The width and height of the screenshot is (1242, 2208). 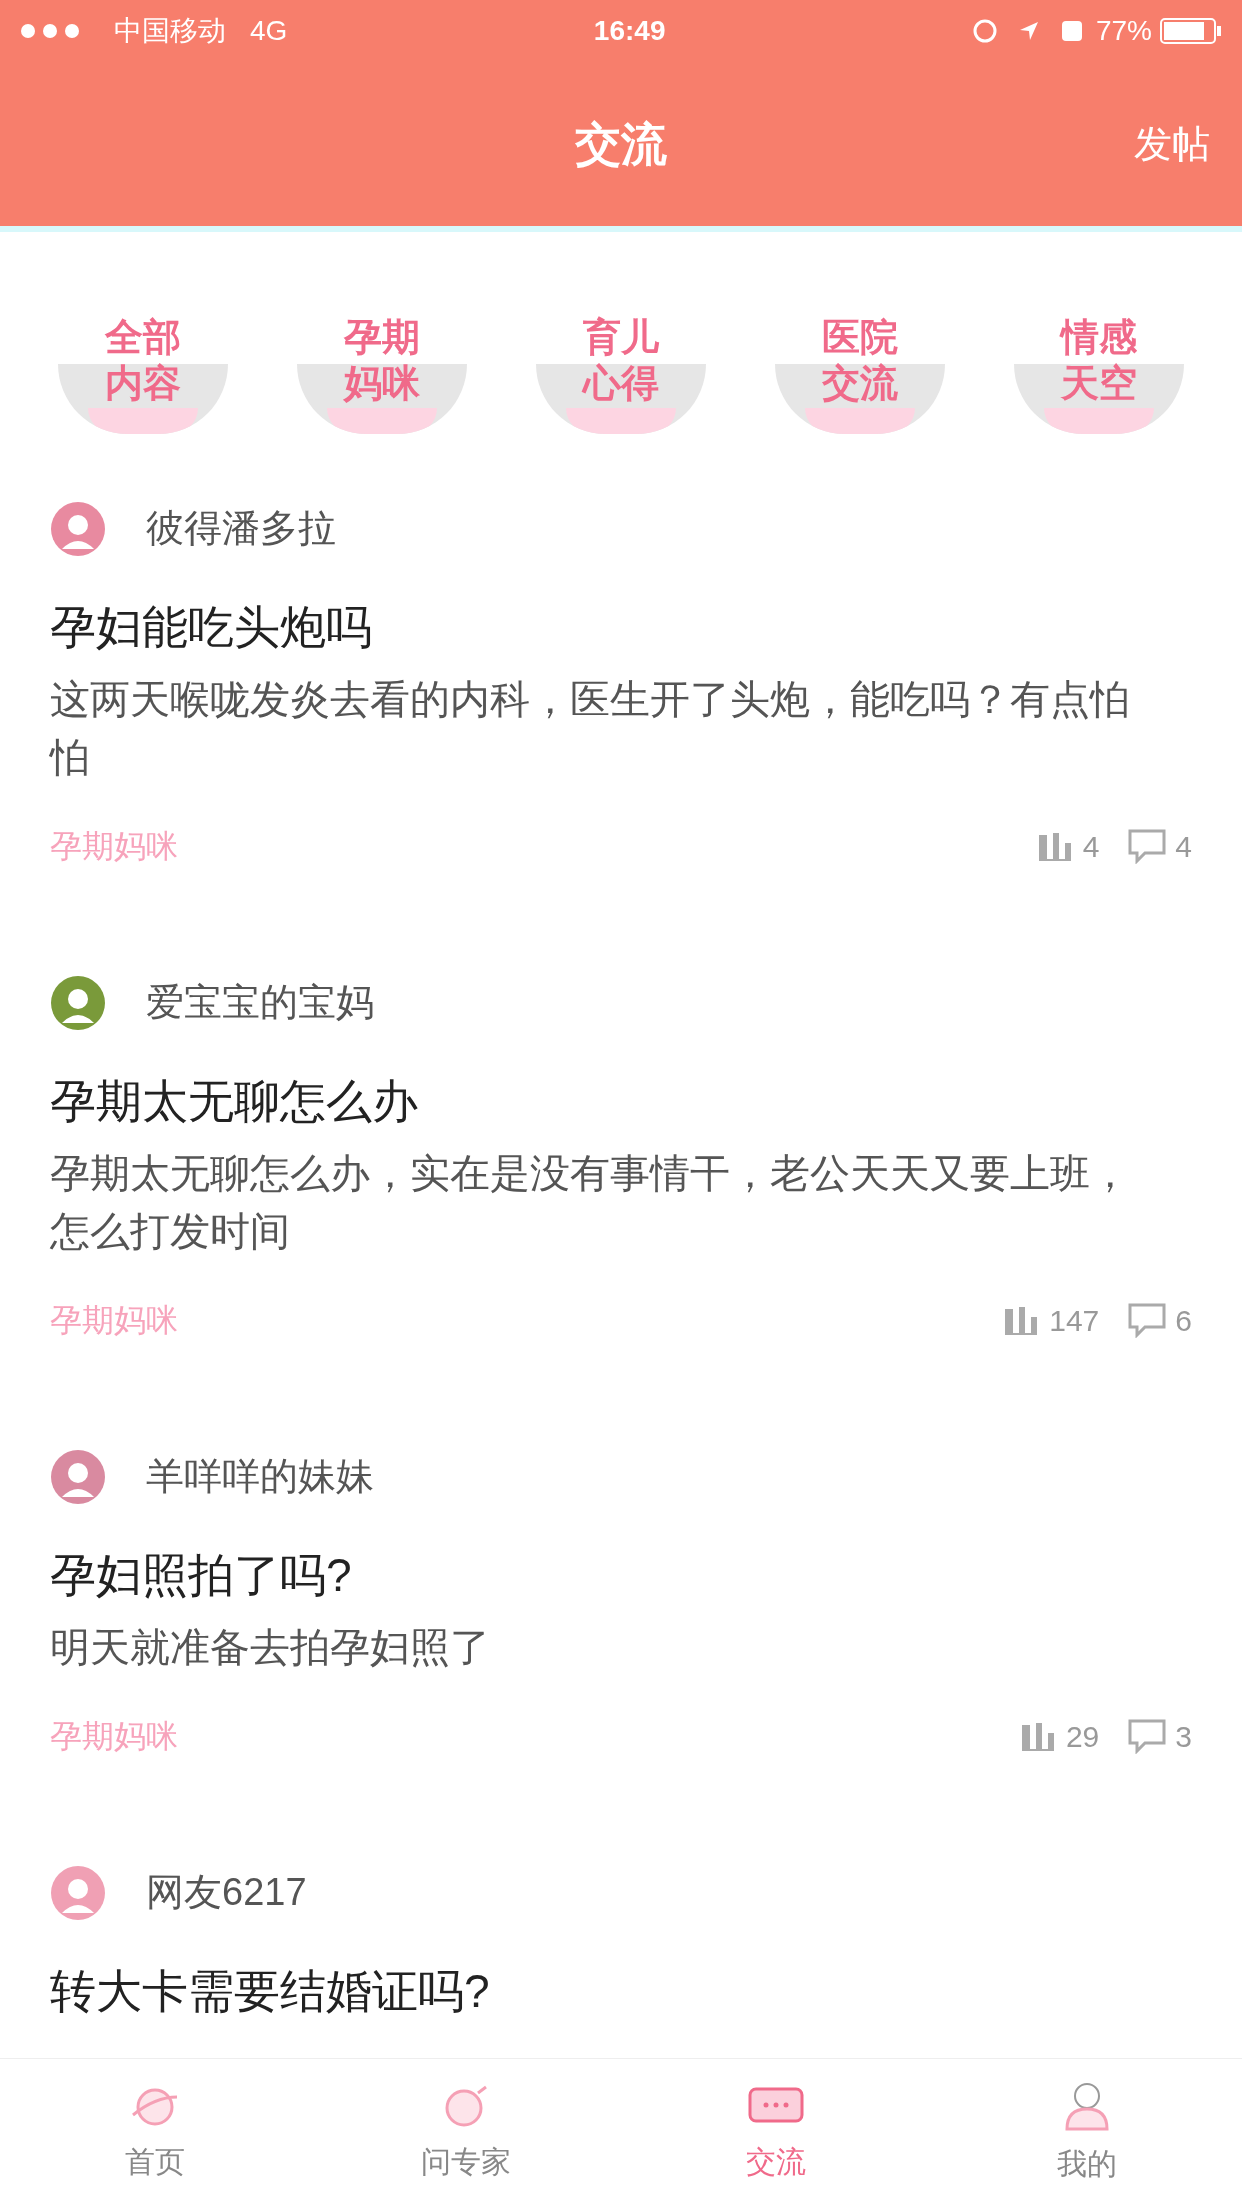 I want to click on post-title: 孕期太无聊怎么办, so click(x=621, y=1101).